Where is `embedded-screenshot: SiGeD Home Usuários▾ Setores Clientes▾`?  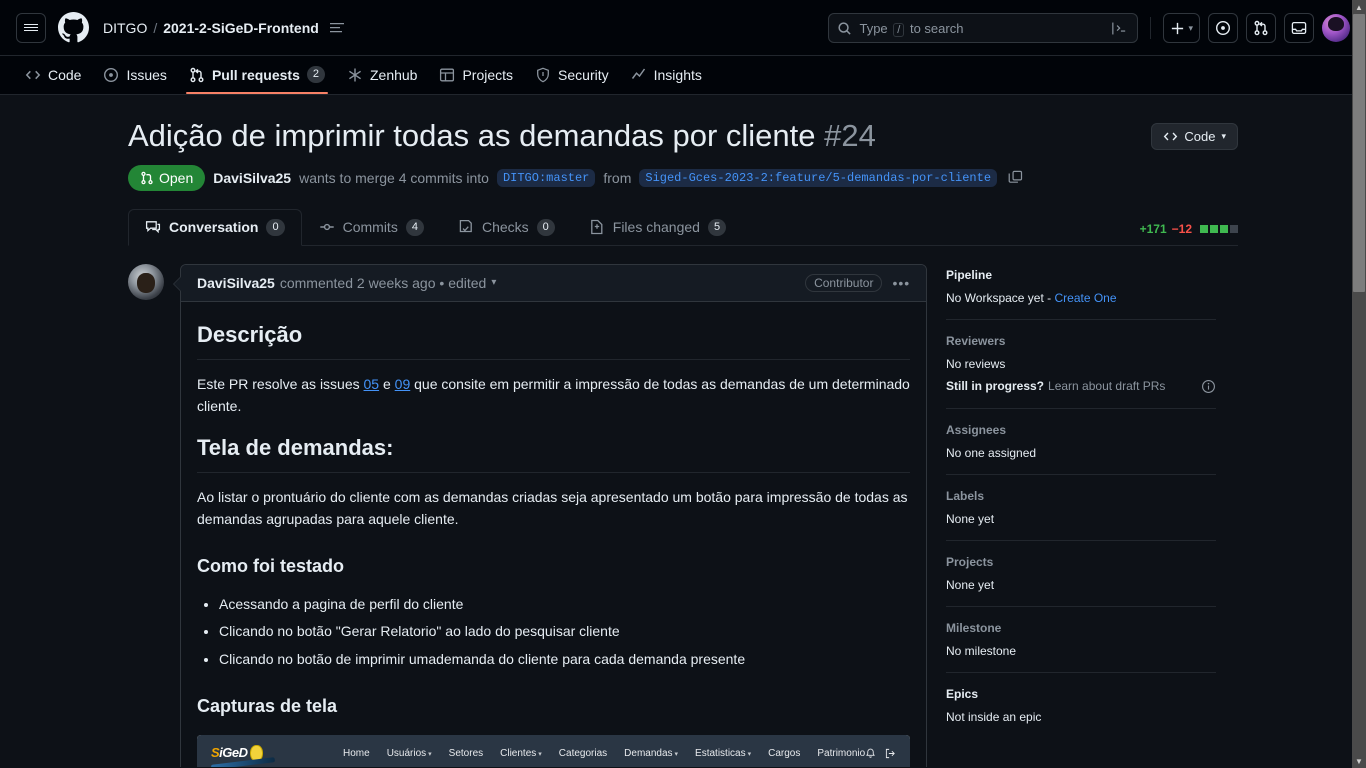
embedded-screenshot: SiGeD Home Usuários▾ Setores Clientes▾ is located at coordinates (554, 750).